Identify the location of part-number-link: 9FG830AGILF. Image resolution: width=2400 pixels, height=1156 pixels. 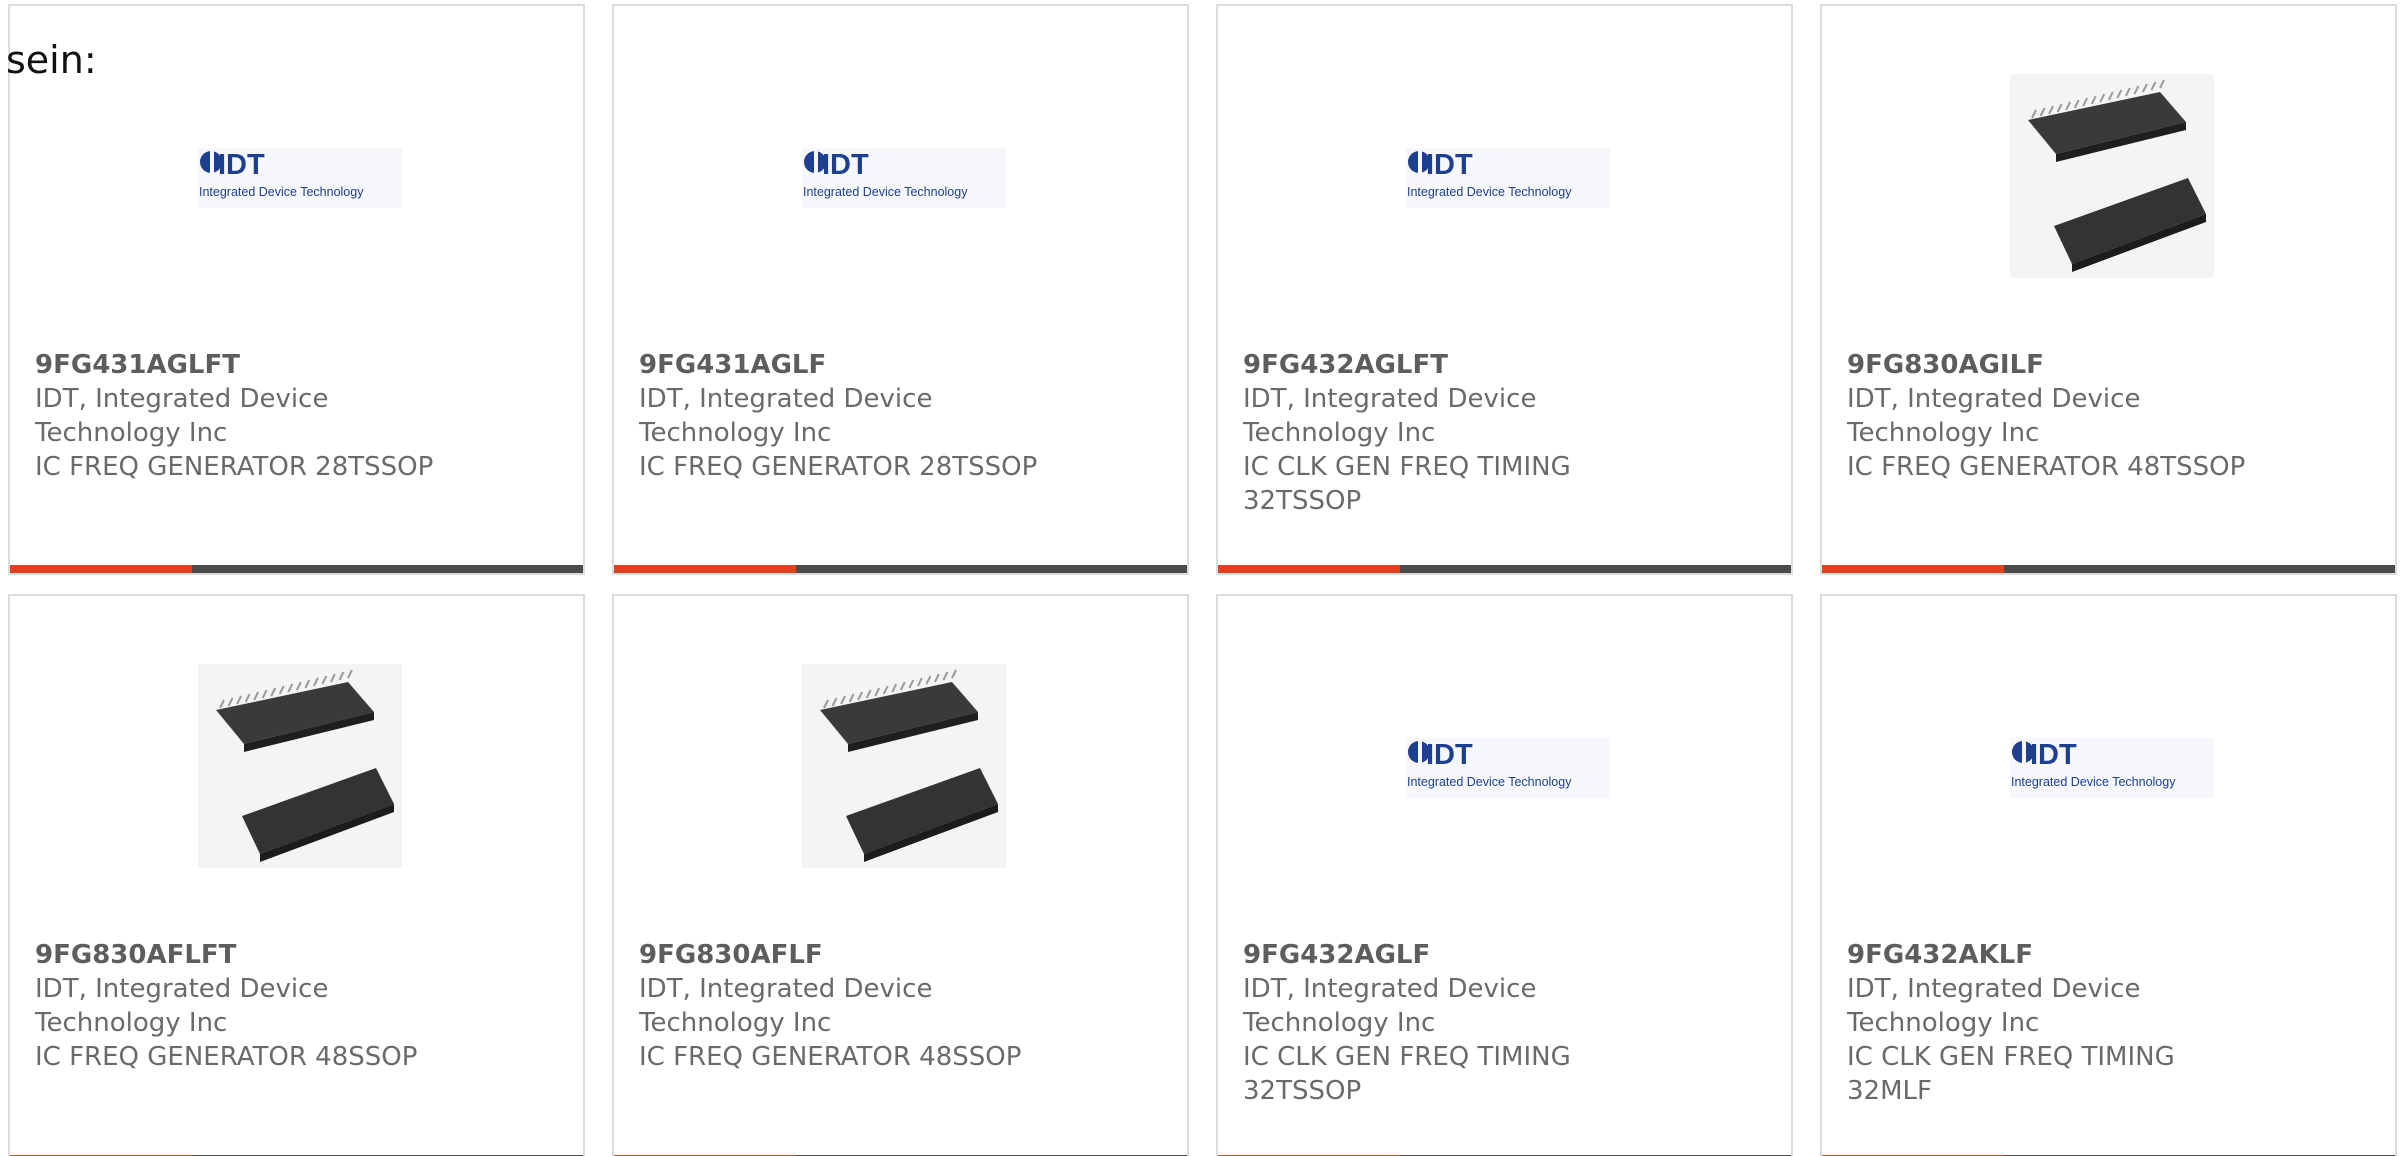
(2057, 365).